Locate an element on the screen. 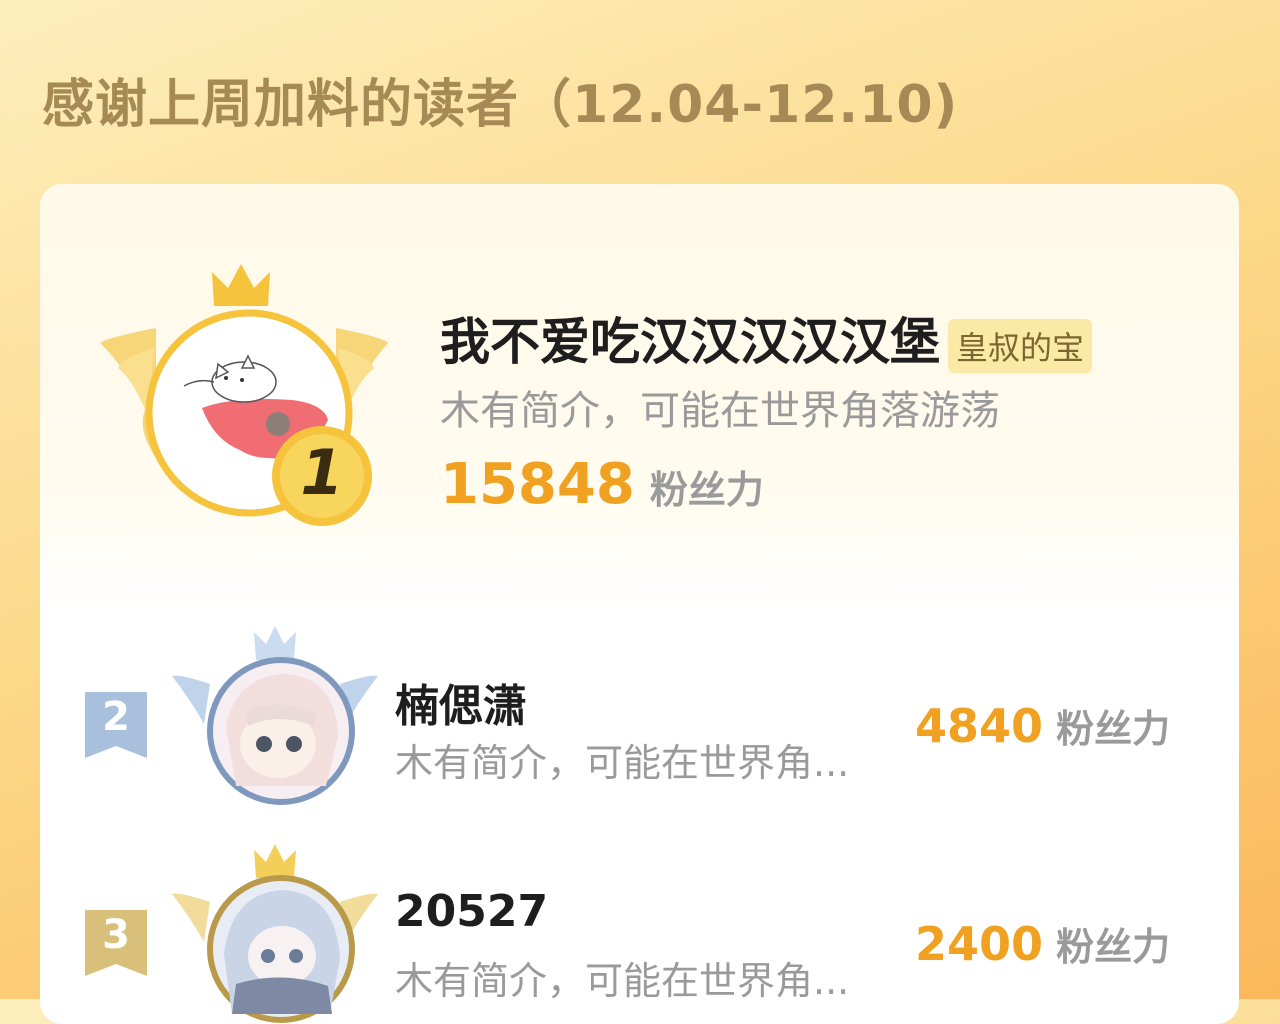  rank-one-number: 1 is located at coordinates (322, 472).